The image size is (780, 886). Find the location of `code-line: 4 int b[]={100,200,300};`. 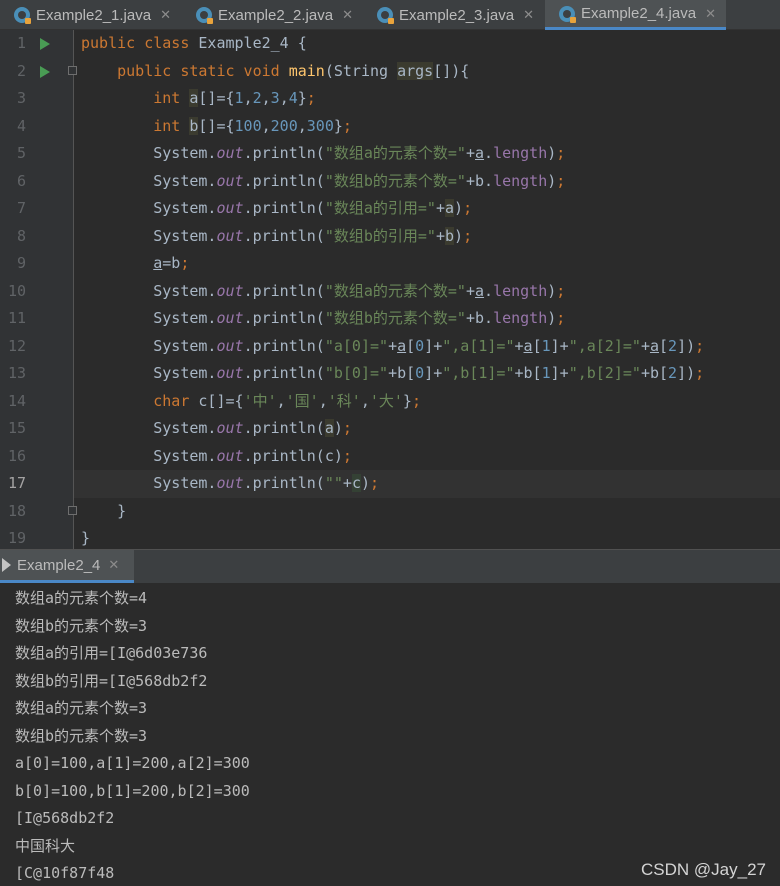

code-line: 4 int b[]={100,200,300}; is located at coordinates (390, 127).